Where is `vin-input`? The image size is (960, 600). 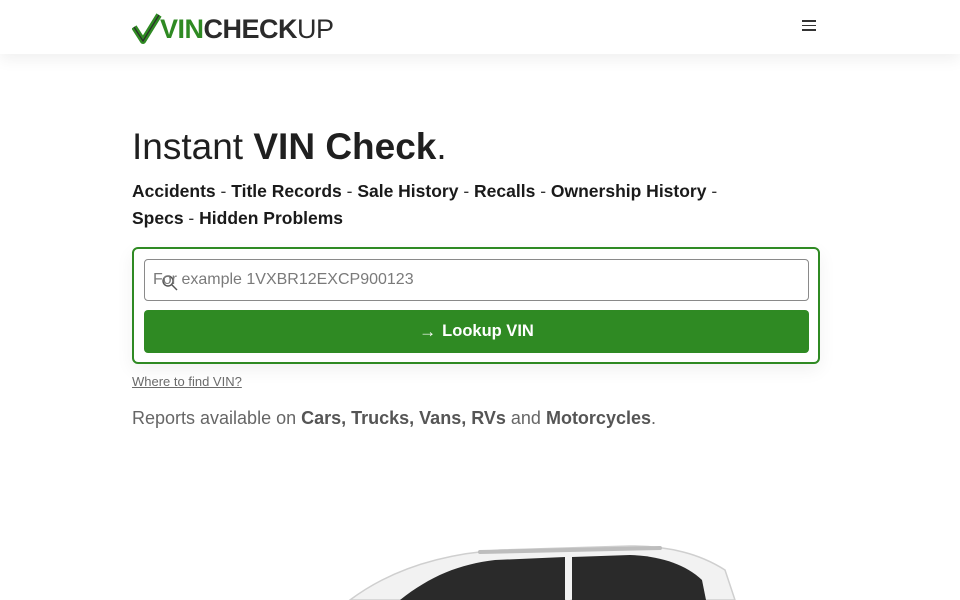 vin-input is located at coordinates (473, 280).